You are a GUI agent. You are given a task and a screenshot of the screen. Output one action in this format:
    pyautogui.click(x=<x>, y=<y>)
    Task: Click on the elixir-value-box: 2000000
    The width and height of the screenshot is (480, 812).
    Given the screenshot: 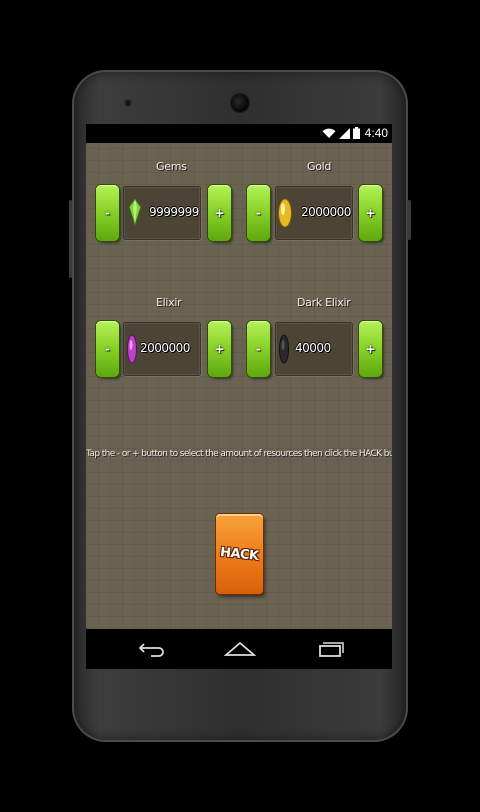 What is the action you would take?
    pyautogui.click(x=162, y=349)
    